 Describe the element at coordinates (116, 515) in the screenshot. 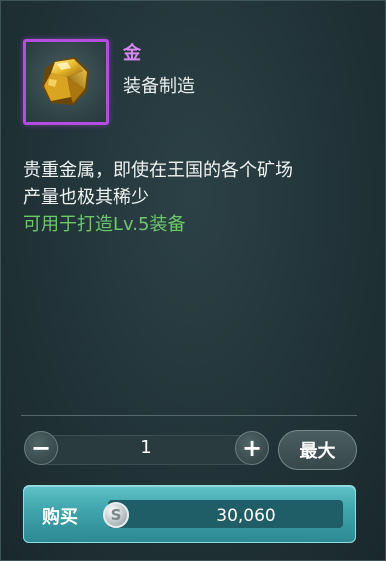

I see `silver-coin-icon: S` at that location.